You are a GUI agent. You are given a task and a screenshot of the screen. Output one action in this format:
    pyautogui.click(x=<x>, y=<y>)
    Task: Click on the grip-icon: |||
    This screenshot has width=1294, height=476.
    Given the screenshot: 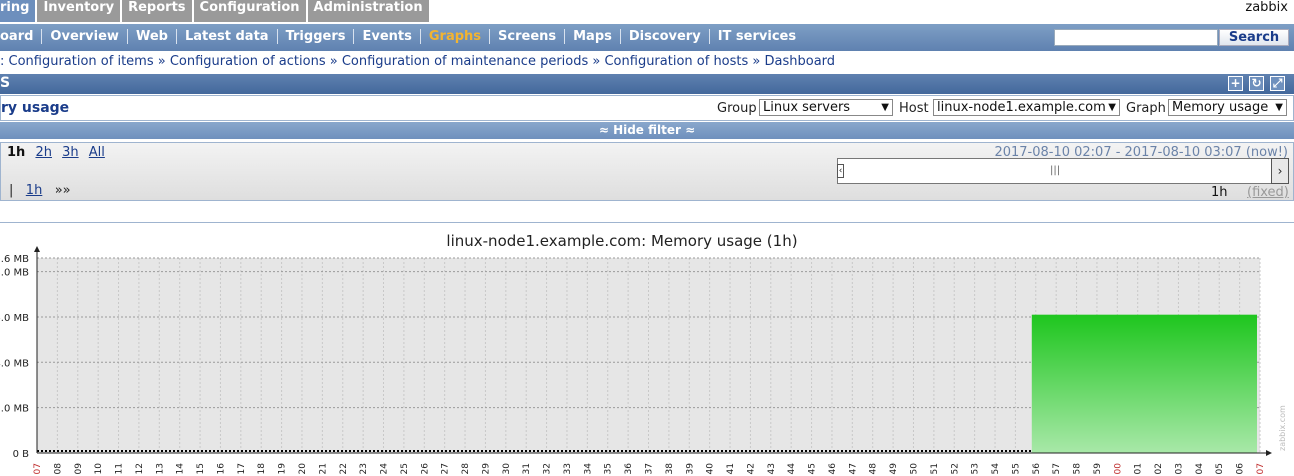 What is the action you would take?
    pyautogui.click(x=1055, y=170)
    